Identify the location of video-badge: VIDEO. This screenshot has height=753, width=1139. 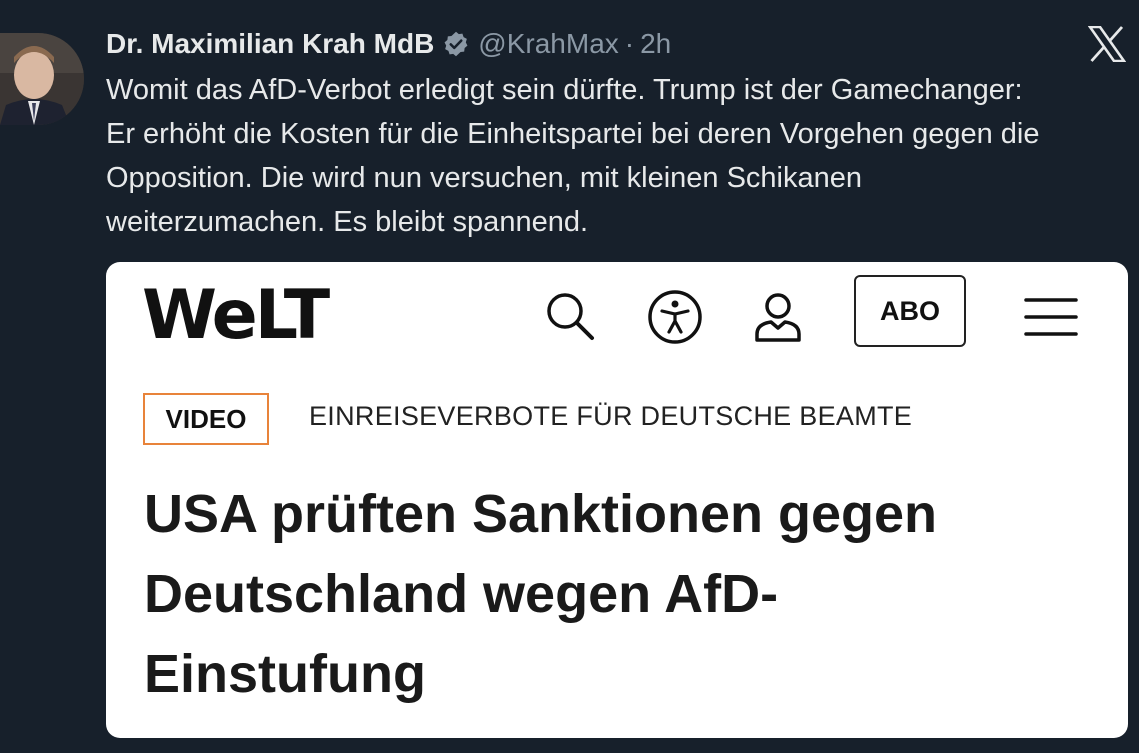
(206, 419).